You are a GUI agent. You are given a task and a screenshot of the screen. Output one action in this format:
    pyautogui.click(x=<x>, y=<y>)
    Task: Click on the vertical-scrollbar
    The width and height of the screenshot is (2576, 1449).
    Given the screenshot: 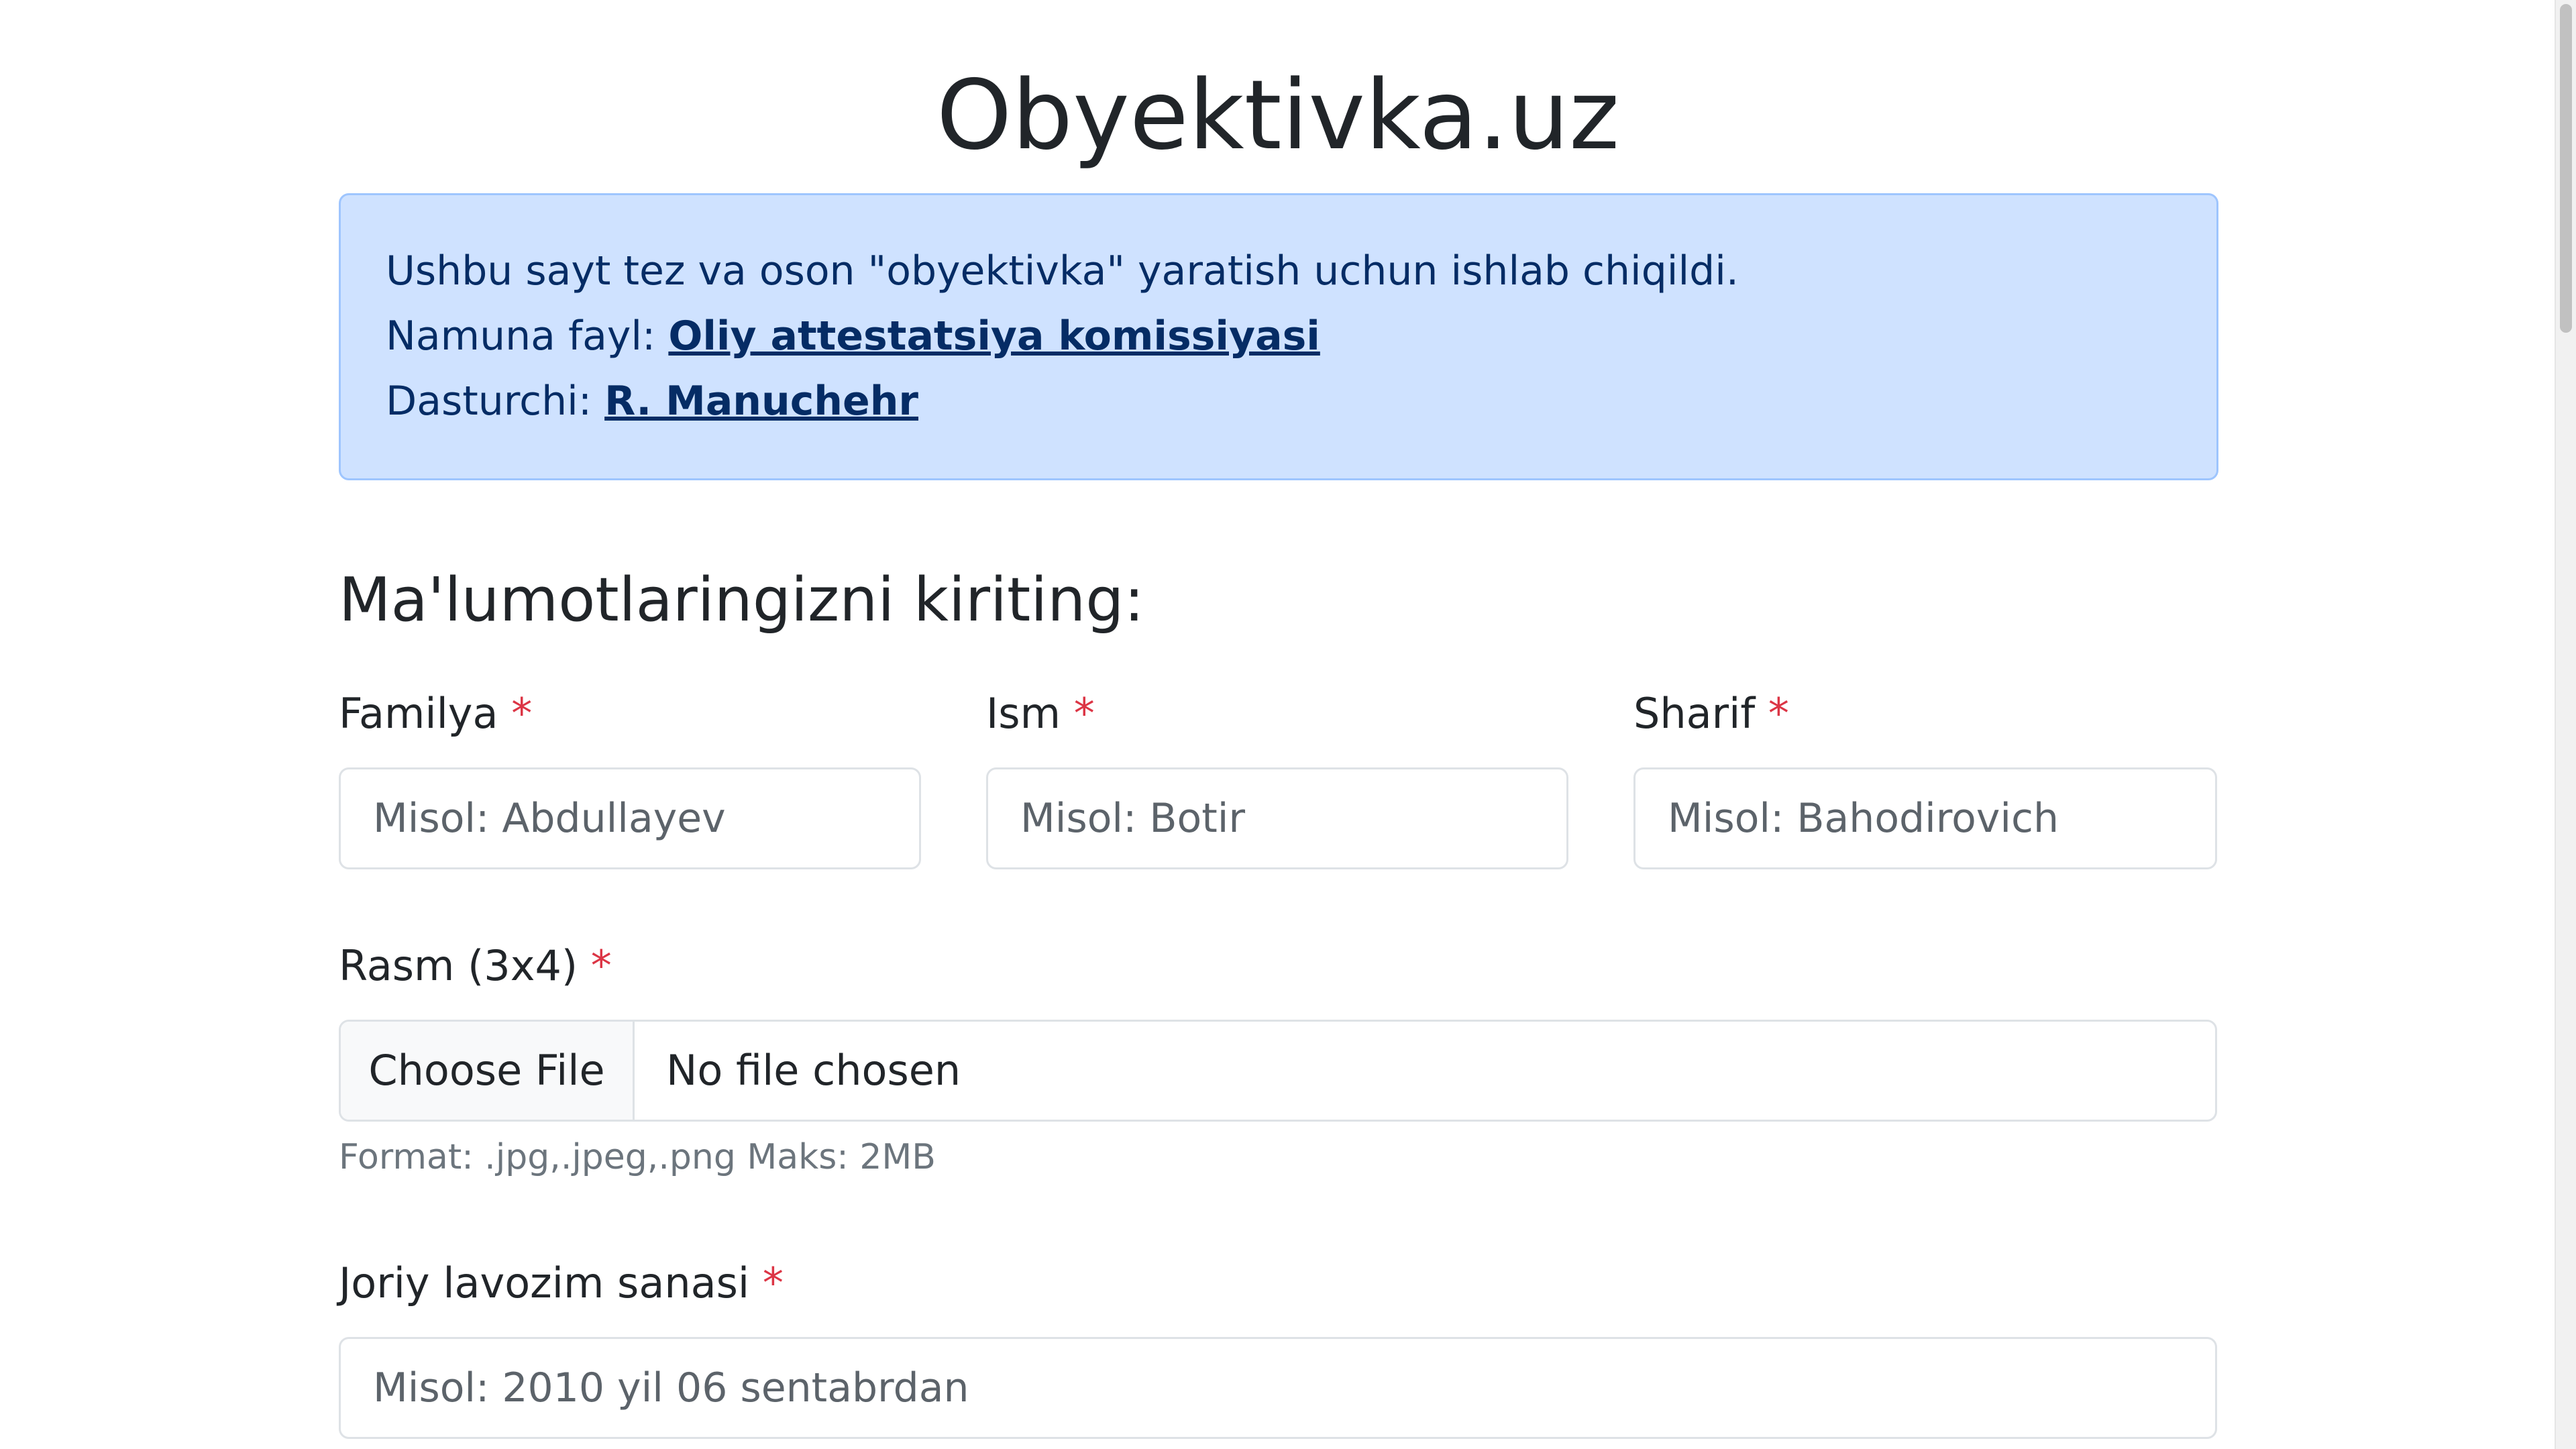 What is the action you would take?
    pyautogui.click(x=2565, y=724)
    